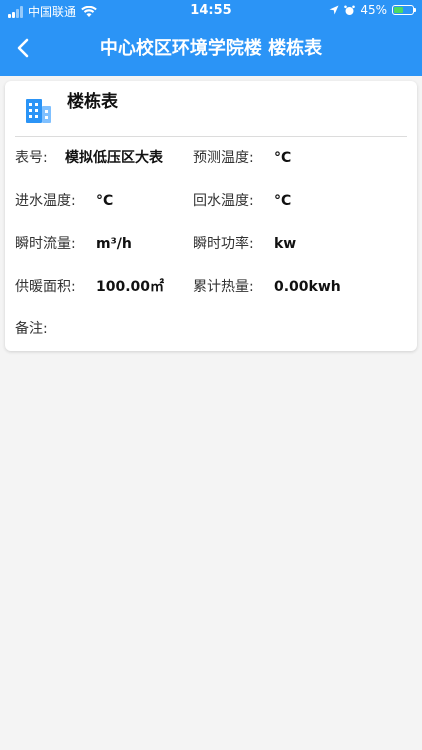 The width and height of the screenshot is (422, 750). Describe the element at coordinates (114, 244) in the screenshot. I see `field-value: m³/h` at that location.